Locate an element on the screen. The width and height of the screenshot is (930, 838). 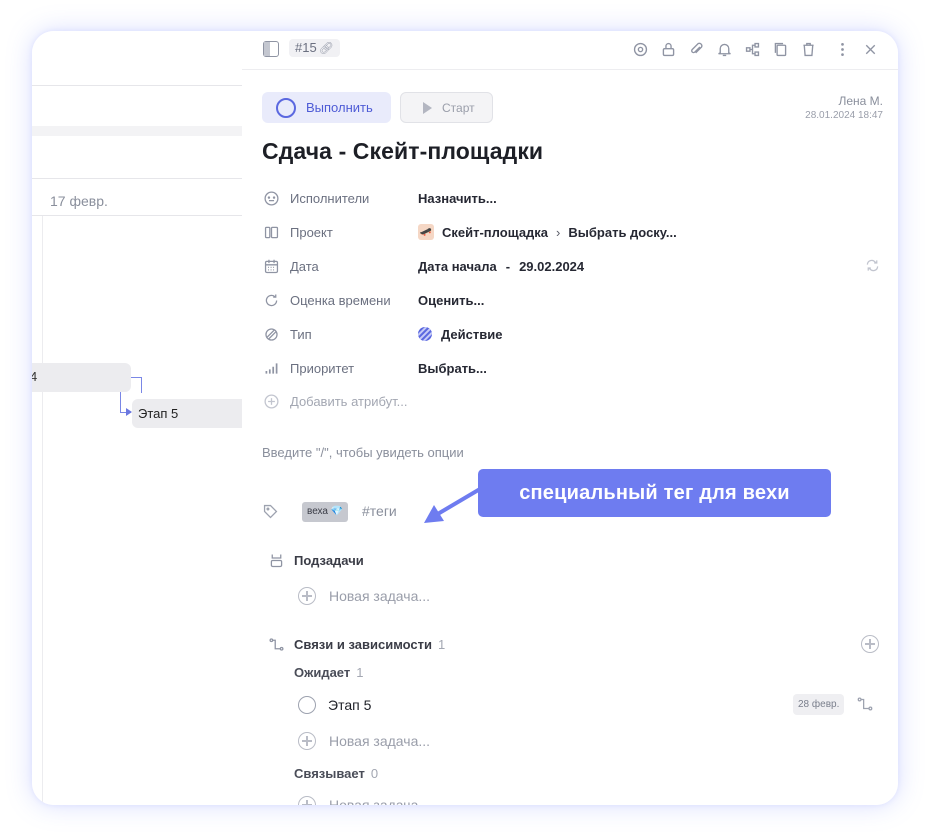
editor-hint: Введите "/", чтобы увидеть опции is located at coordinates (363, 452).